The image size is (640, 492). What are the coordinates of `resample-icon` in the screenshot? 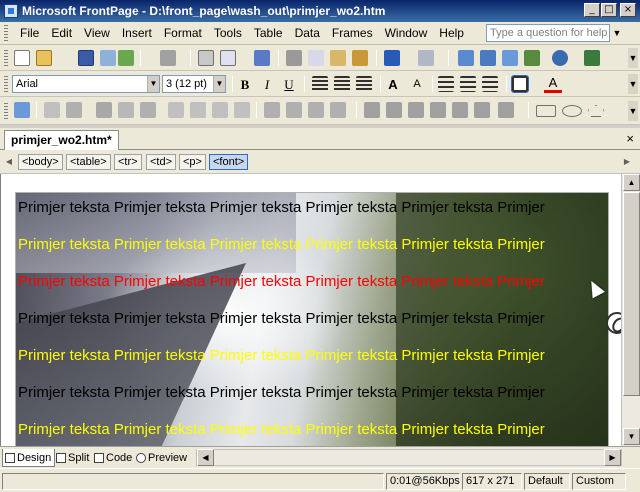 It's located at (460, 110).